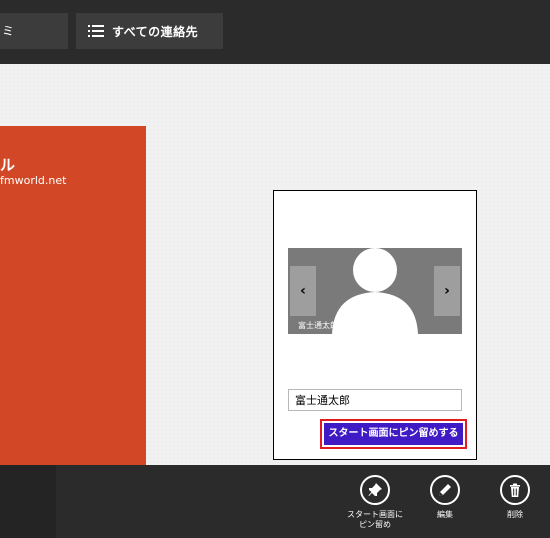 This screenshot has width=550, height=538. I want to click on pin-to-start-button: スタート画面にピン留めする, so click(393, 434).